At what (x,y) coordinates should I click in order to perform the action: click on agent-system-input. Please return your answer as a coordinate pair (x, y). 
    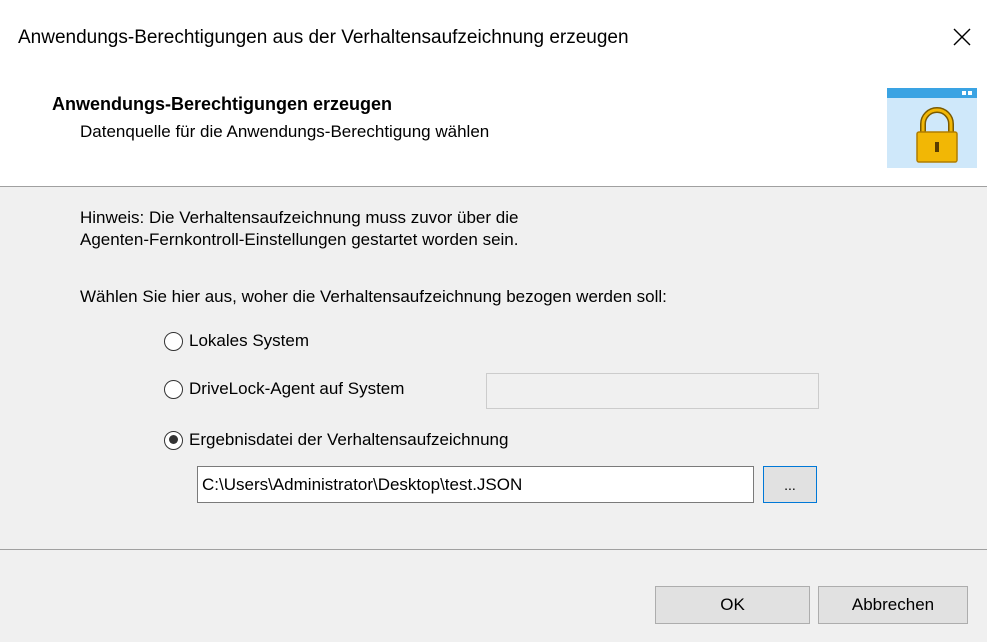
    Looking at the image, I should click on (652, 391).